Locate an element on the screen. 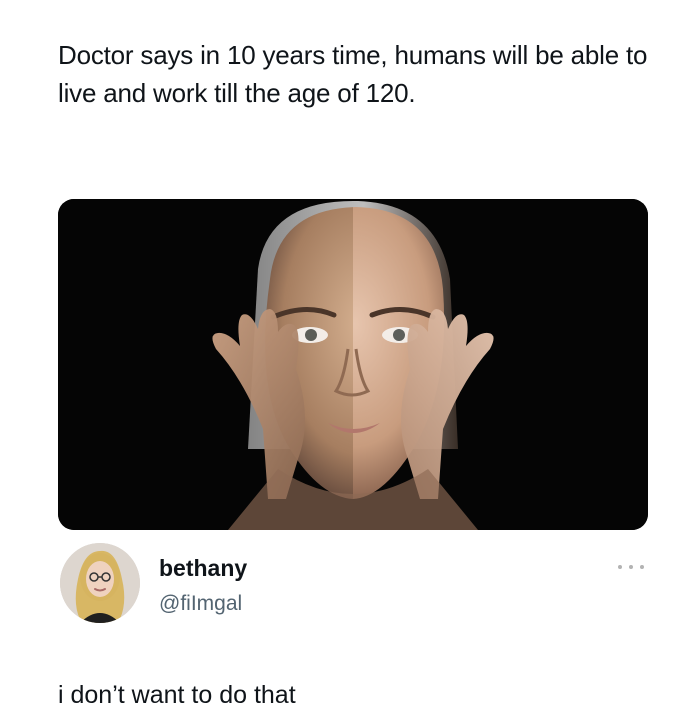 This screenshot has height=723, width=700. avatar-icon is located at coordinates (100, 583).